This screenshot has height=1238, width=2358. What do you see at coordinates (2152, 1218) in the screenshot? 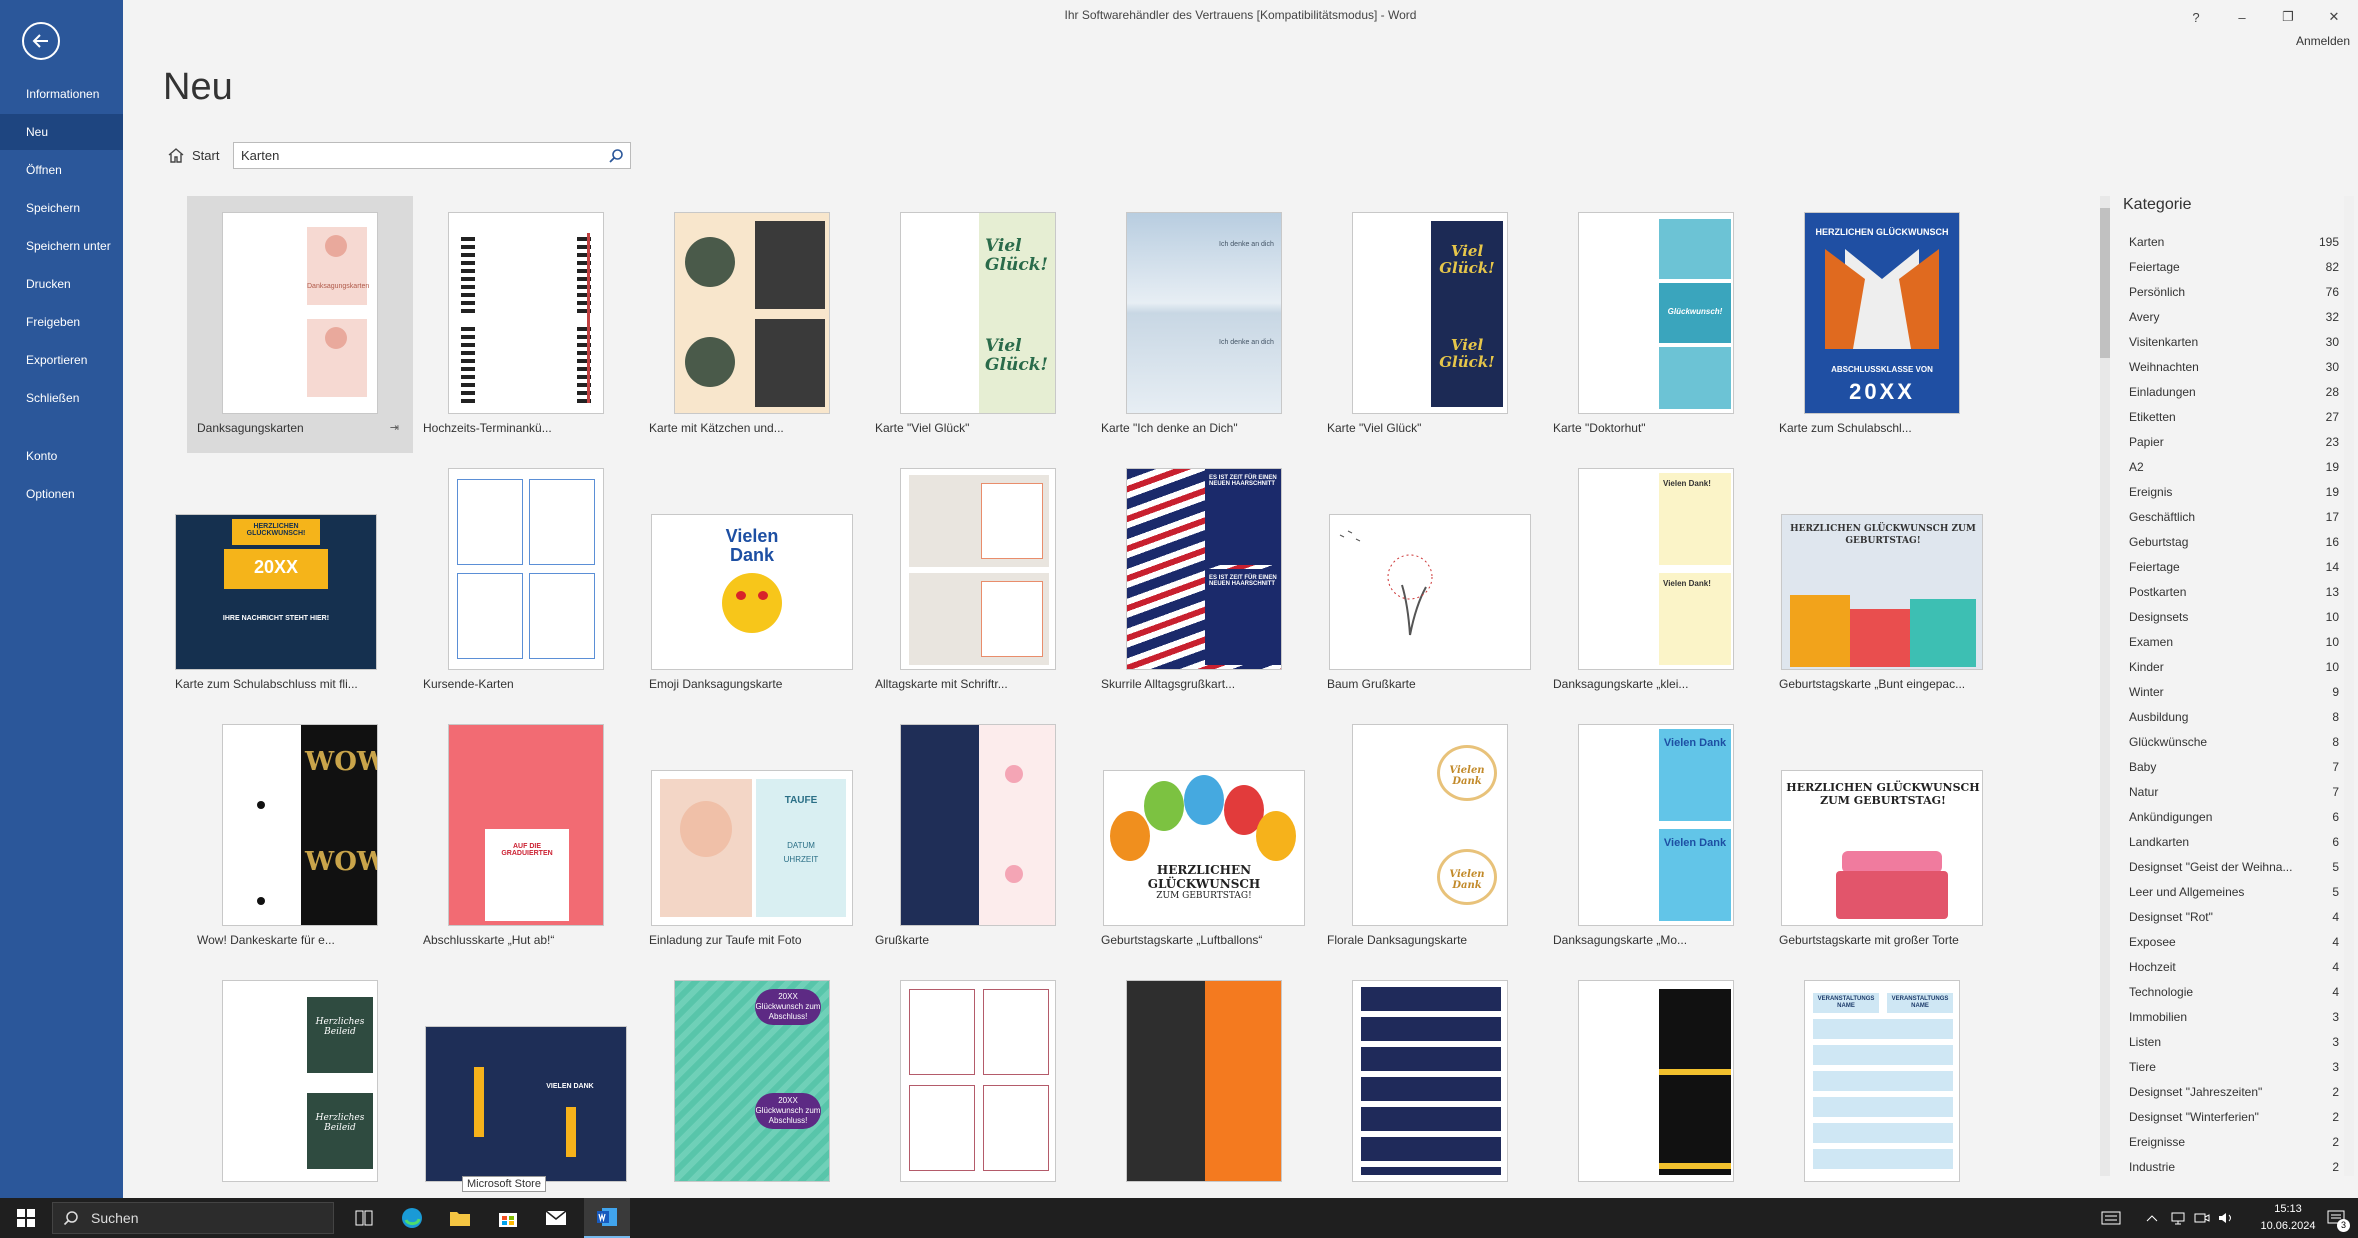
I see `tray-overflow-button` at bounding box center [2152, 1218].